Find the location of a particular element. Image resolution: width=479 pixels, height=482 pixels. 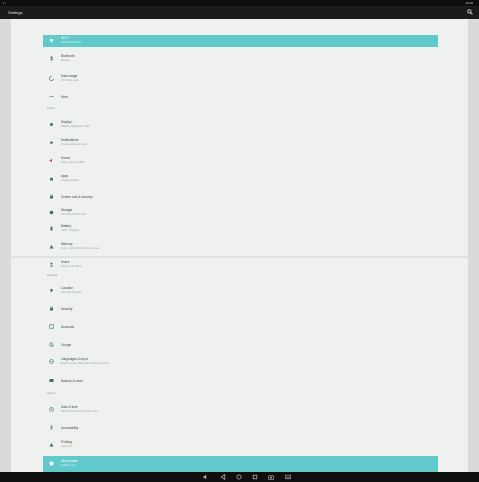

item-subtitle: All apps allowed to send is located at coordinates (74, 144).